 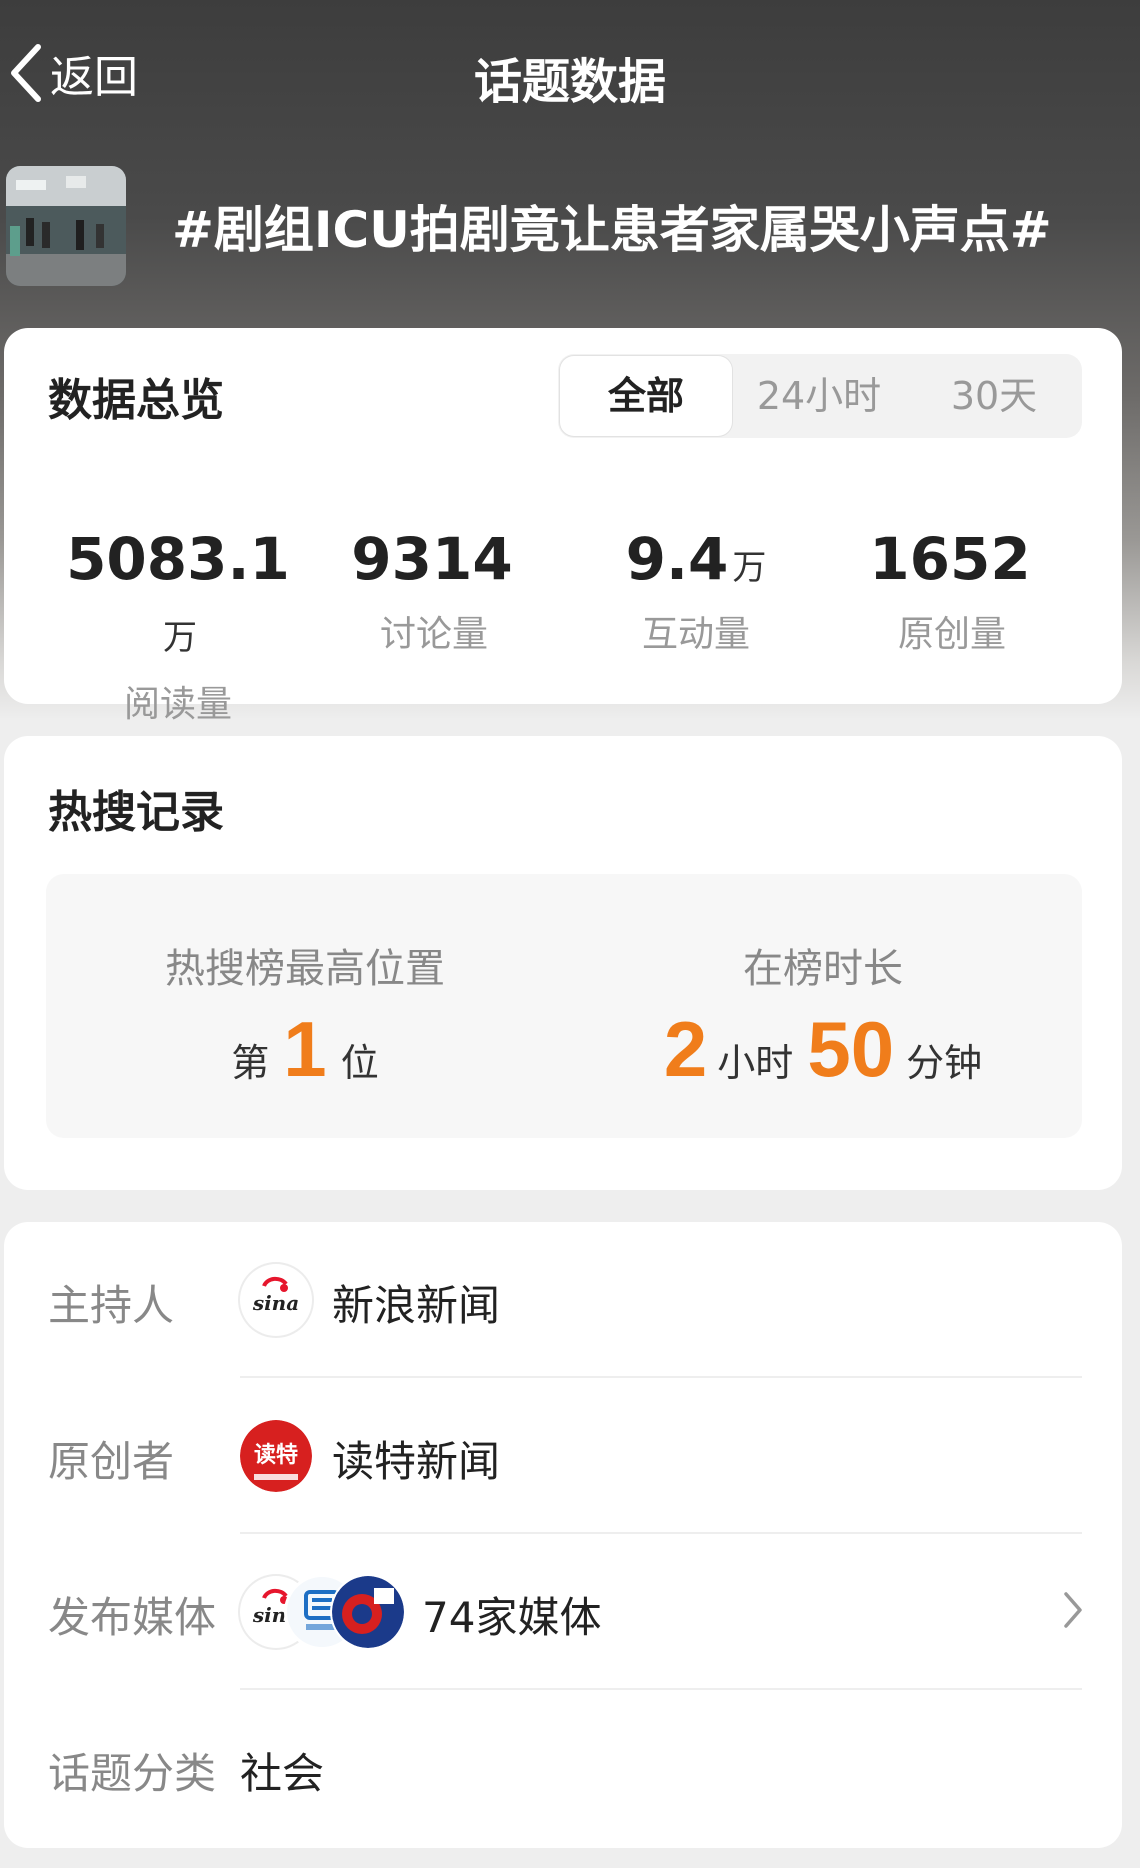 I want to click on category-value: 社会, so click(x=282, y=1773).